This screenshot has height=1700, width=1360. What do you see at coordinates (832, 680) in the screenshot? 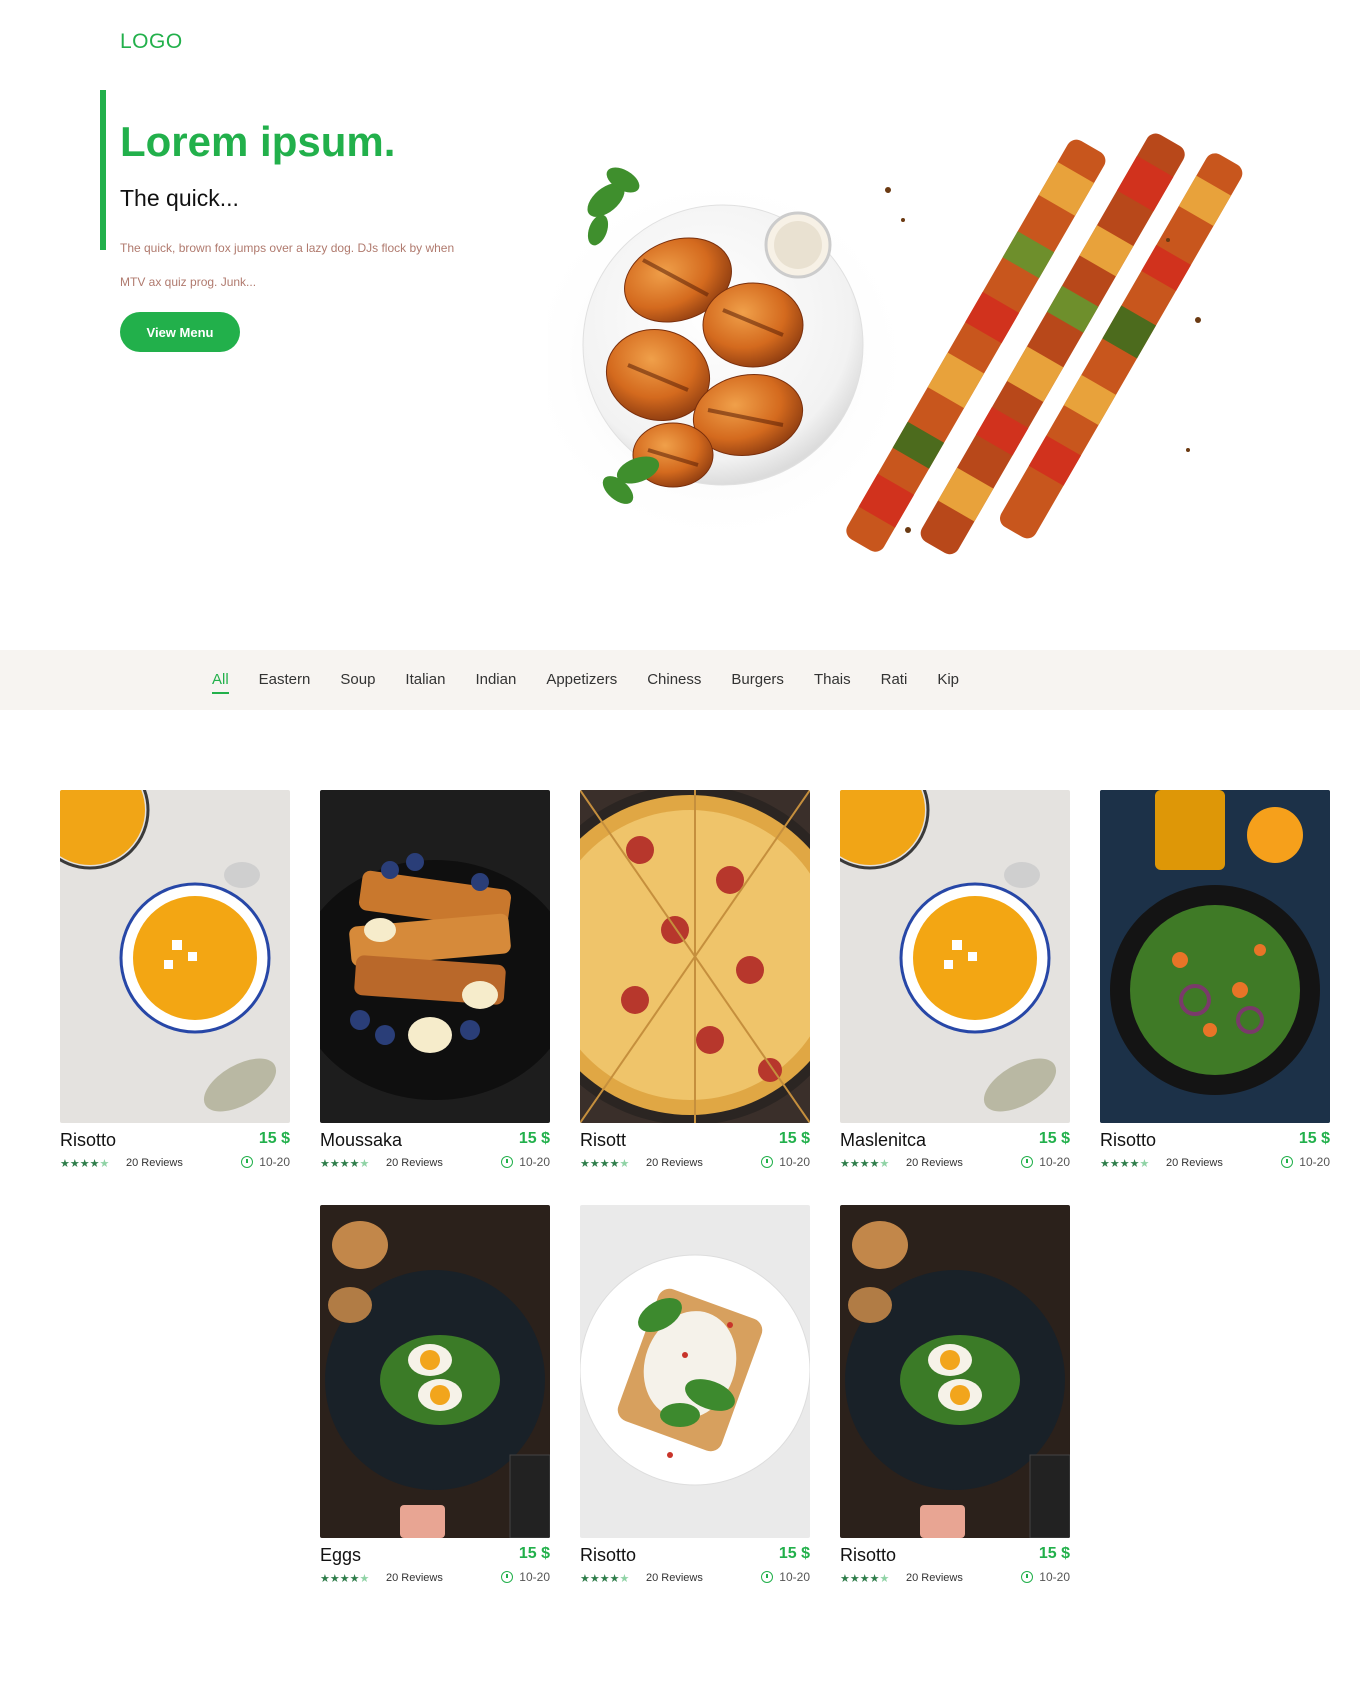
I see `tab-thais: Thais` at bounding box center [832, 680].